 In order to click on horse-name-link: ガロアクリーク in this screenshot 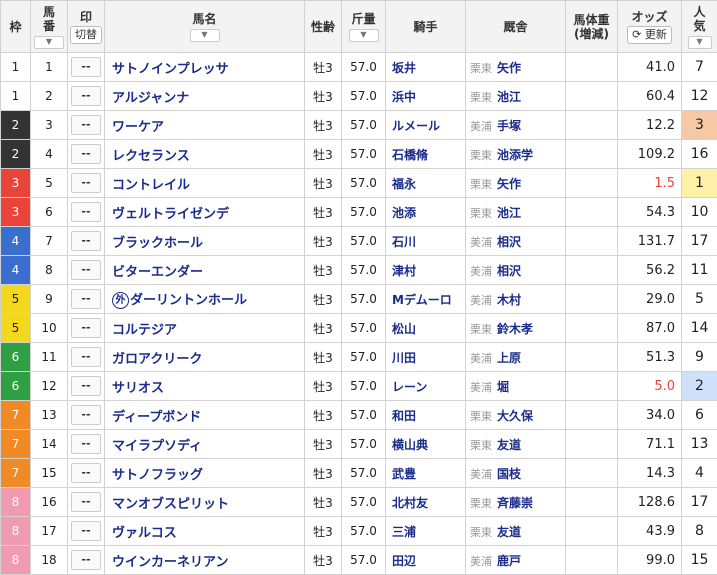, I will do `click(157, 359)`.